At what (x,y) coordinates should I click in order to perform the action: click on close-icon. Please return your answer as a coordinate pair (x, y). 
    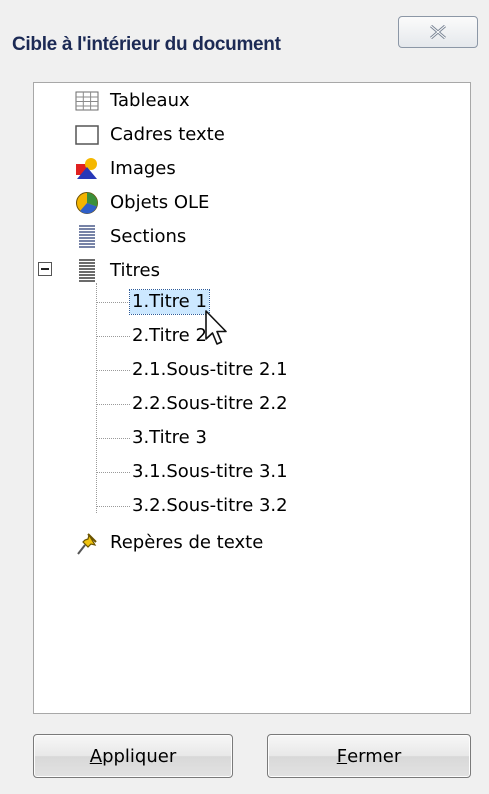
    Looking at the image, I should click on (438, 32).